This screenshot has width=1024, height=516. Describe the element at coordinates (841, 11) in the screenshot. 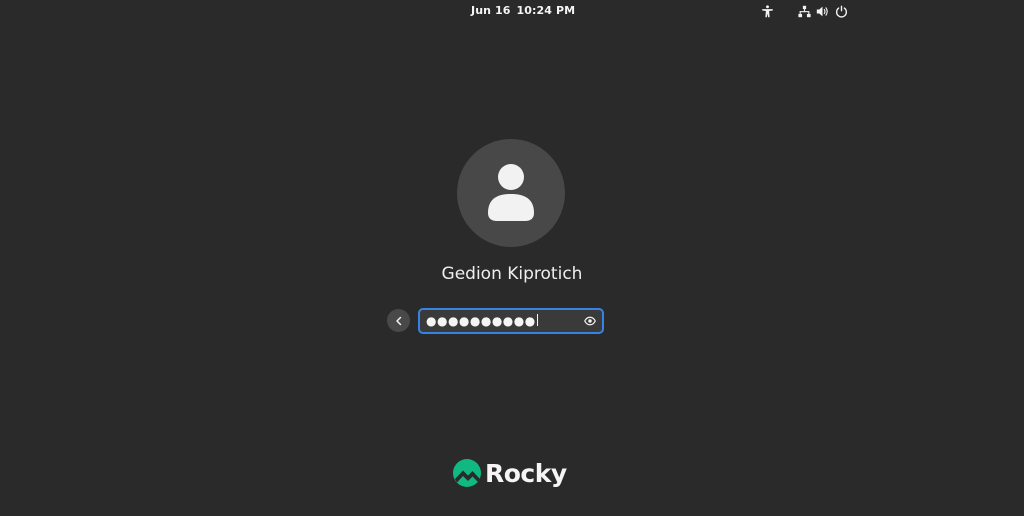

I see `power-icon` at that location.